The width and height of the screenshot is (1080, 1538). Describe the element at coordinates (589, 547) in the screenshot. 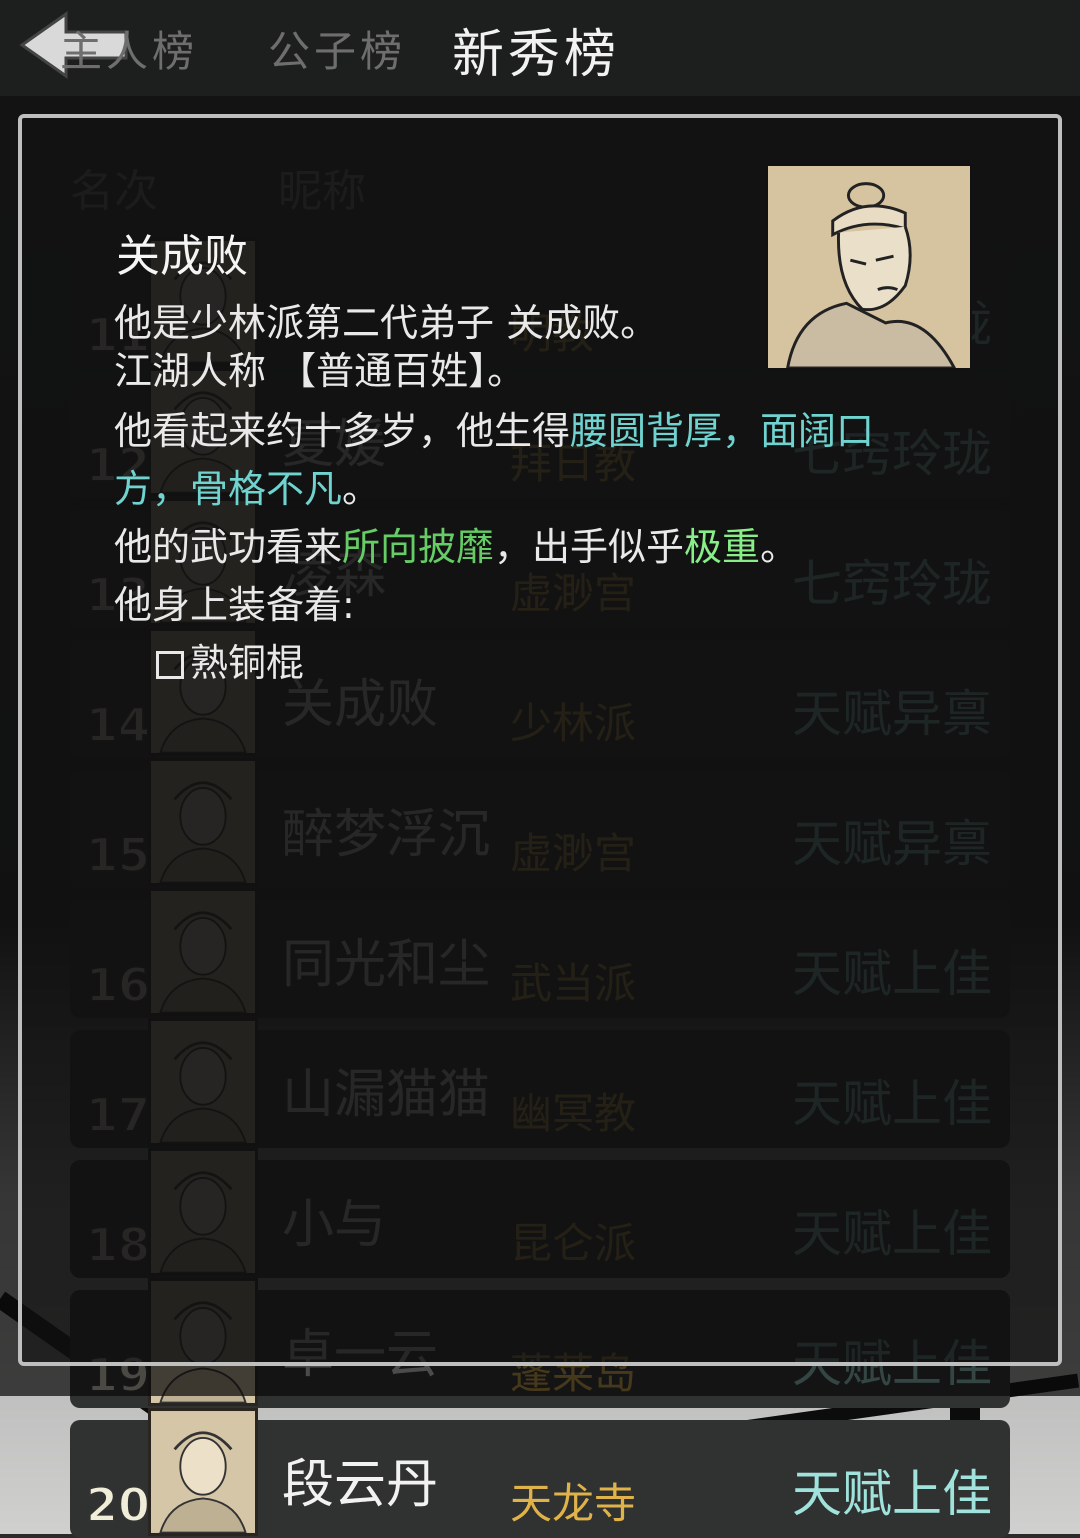

I see `strike-text: ，出手似乎` at that location.